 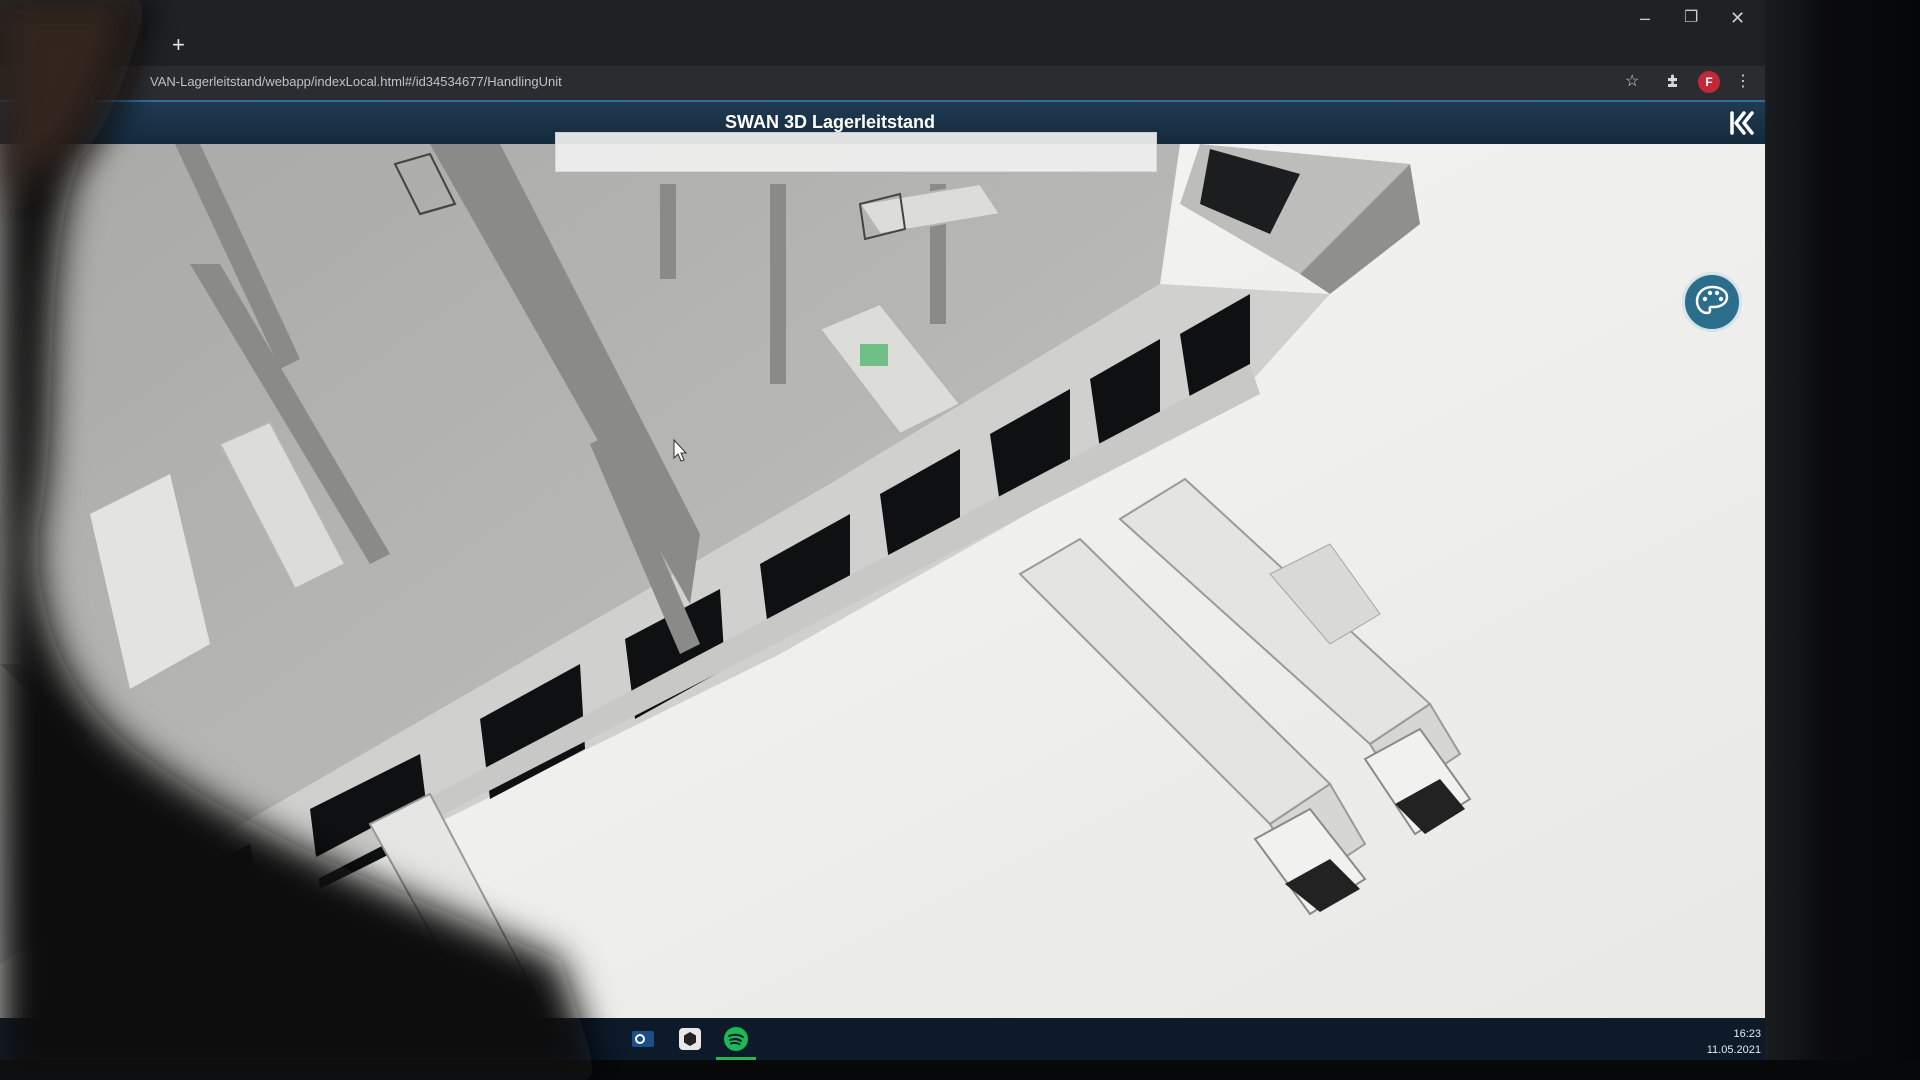 What do you see at coordinates (874, 355) in the screenshot?
I see `highlighted-handling-unit` at bounding box center [874, 355].